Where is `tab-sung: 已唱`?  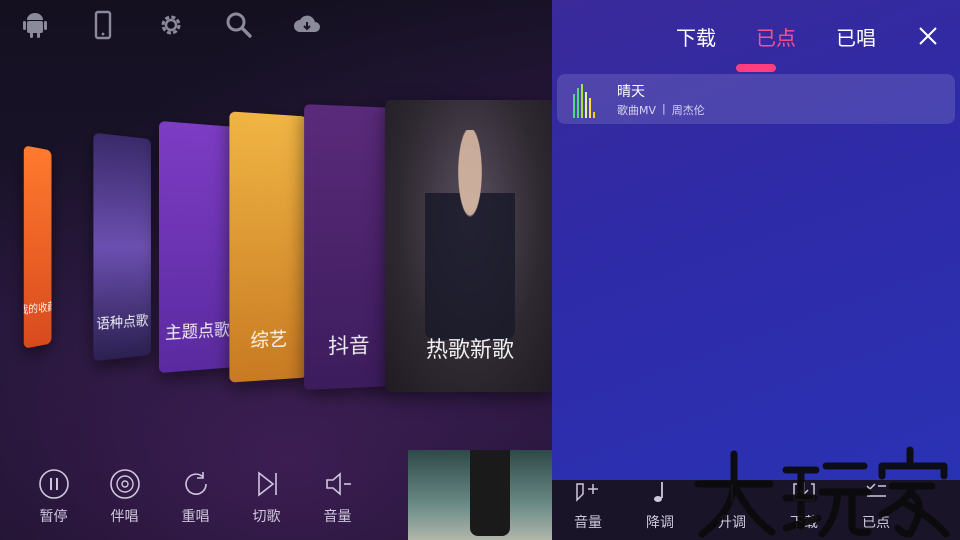
tab-sung: 已唱 is located at coordinates (856, 36).